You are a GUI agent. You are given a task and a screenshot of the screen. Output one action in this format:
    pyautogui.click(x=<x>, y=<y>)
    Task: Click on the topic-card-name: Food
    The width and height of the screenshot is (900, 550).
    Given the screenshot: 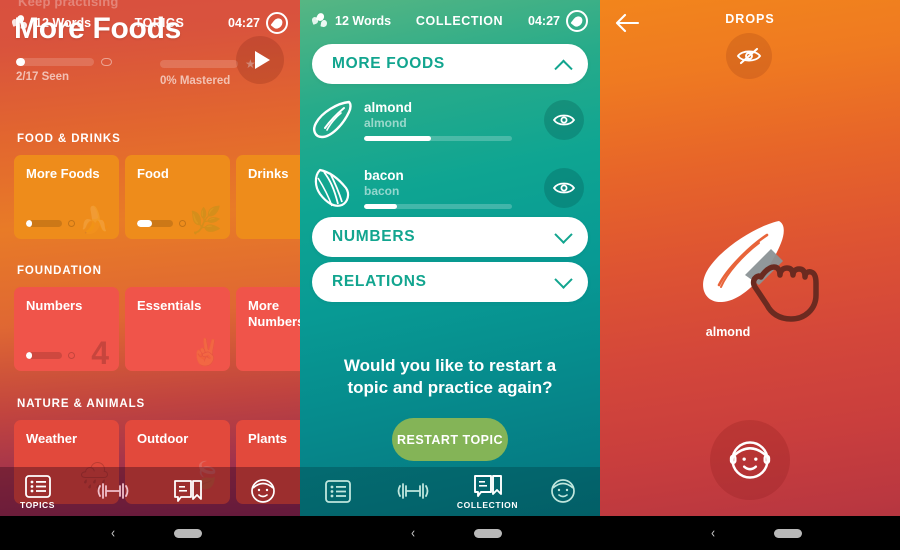 What is the action you would take?
    pyautogui.click(x=153, y=173)
    